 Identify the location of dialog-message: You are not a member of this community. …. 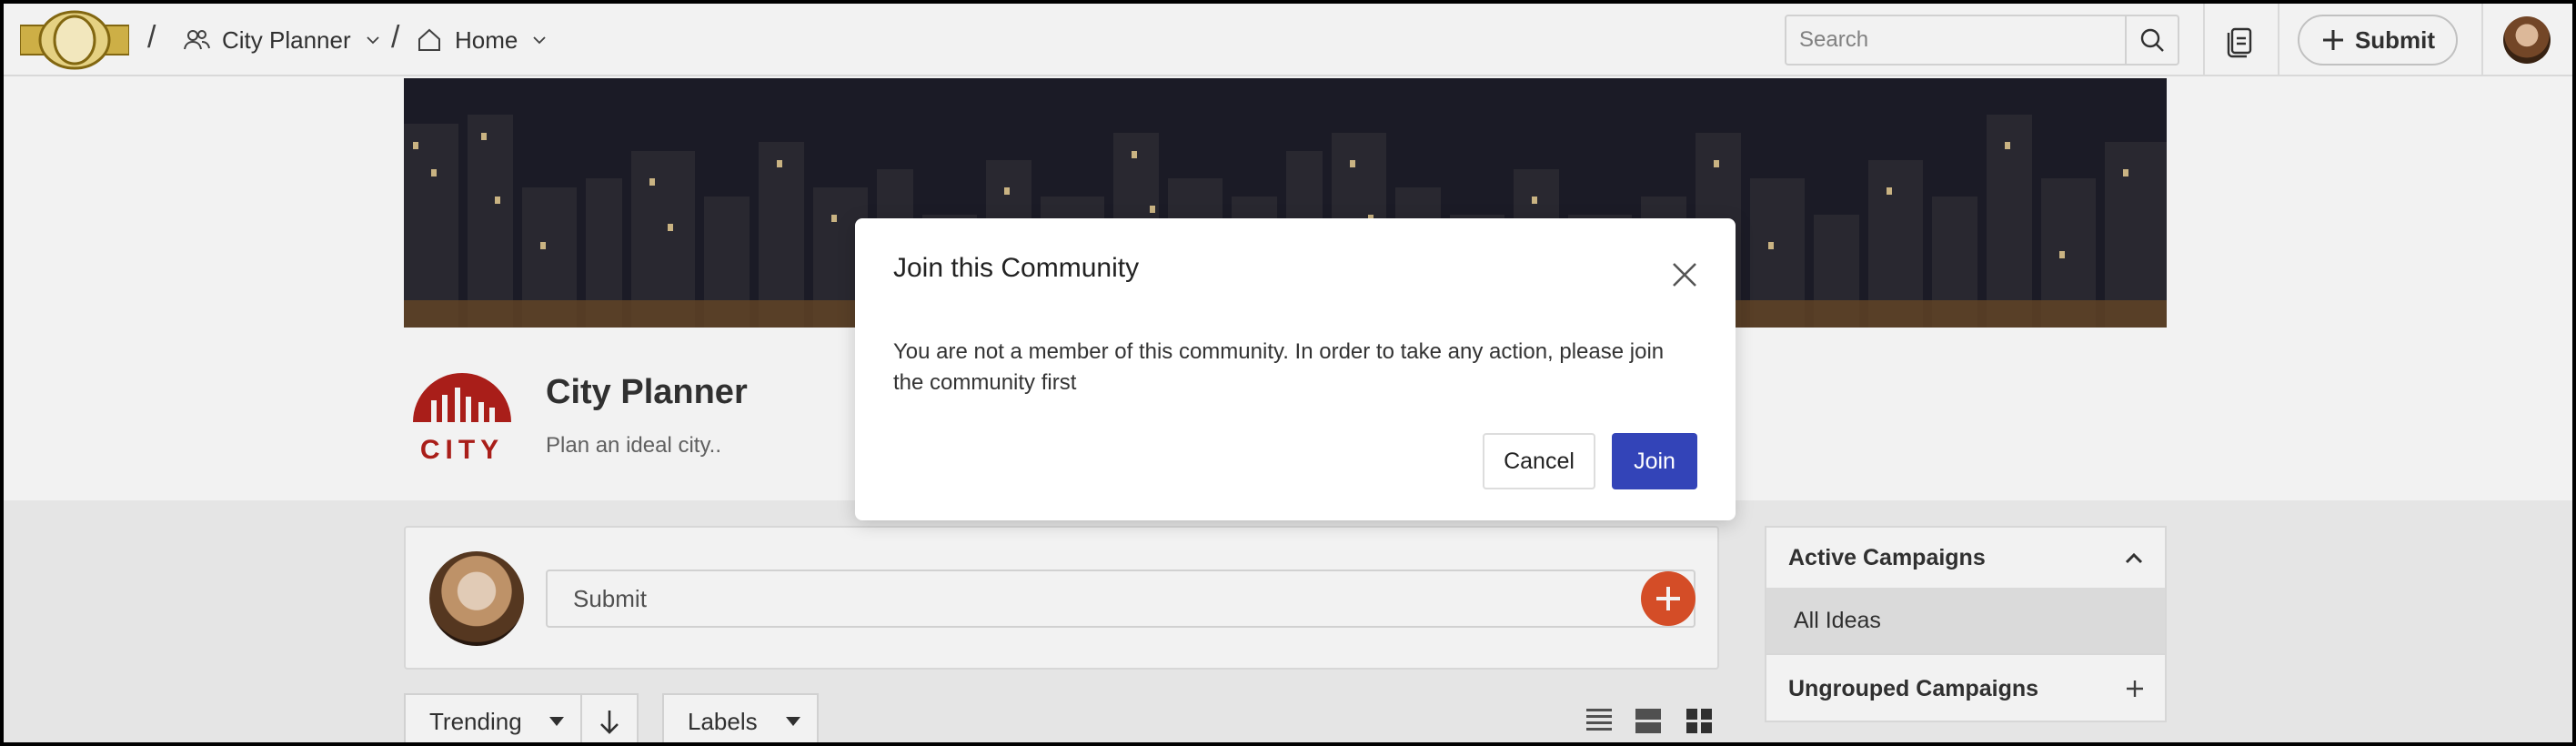
(1279, 367).